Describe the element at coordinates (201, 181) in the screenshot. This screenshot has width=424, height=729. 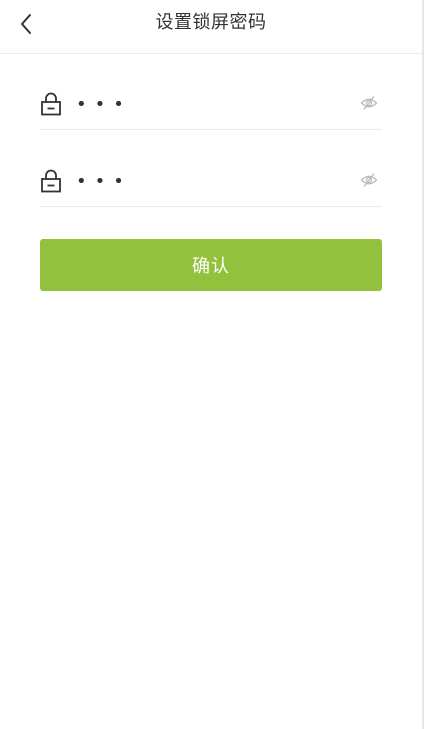
I see `confirm-password-input` at that location.